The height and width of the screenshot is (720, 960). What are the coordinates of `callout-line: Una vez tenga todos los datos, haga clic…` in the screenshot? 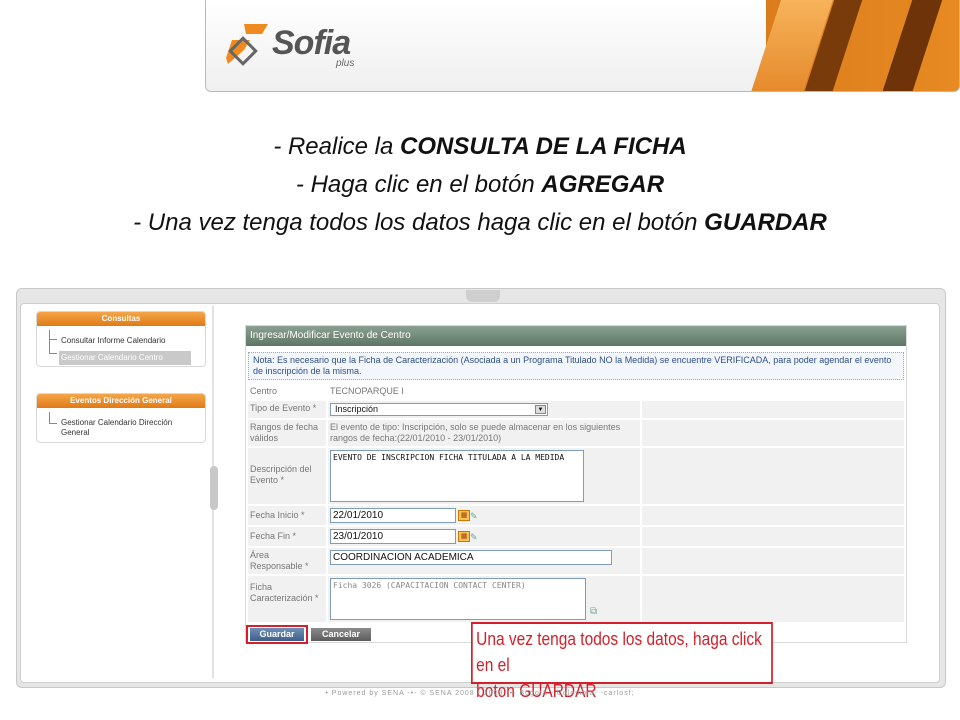 It's located at (619, 652).